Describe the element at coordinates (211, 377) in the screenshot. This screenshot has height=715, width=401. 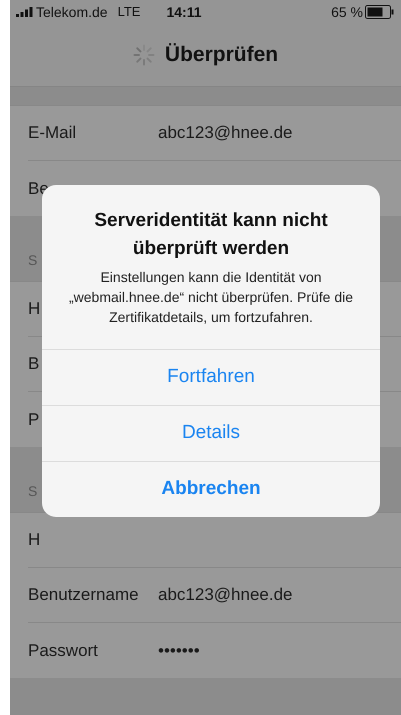
I see `alert-button: Fortfahren` at that location.